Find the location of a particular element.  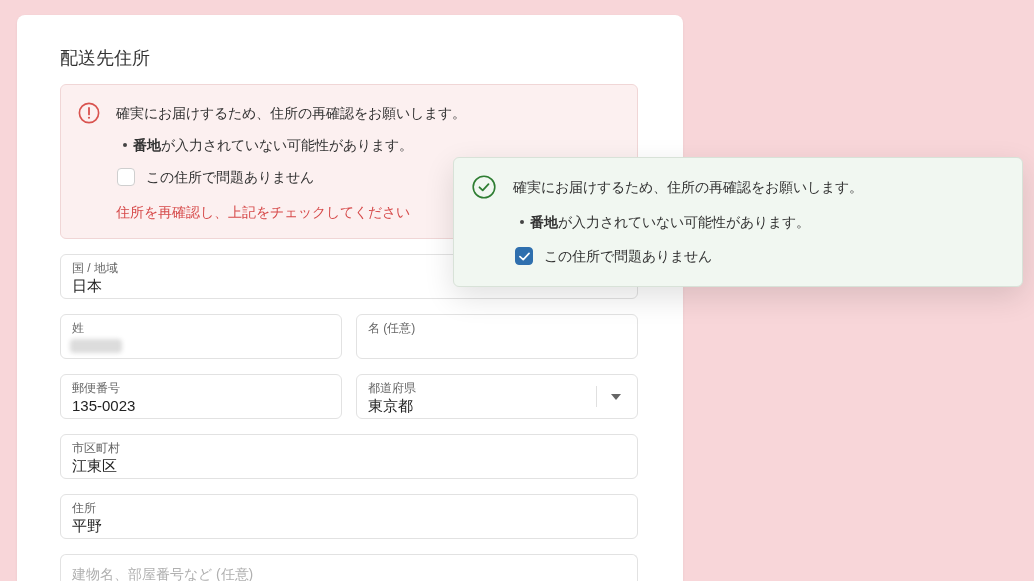

field-label: 郵便番号 is located at coordinates (96, 388).